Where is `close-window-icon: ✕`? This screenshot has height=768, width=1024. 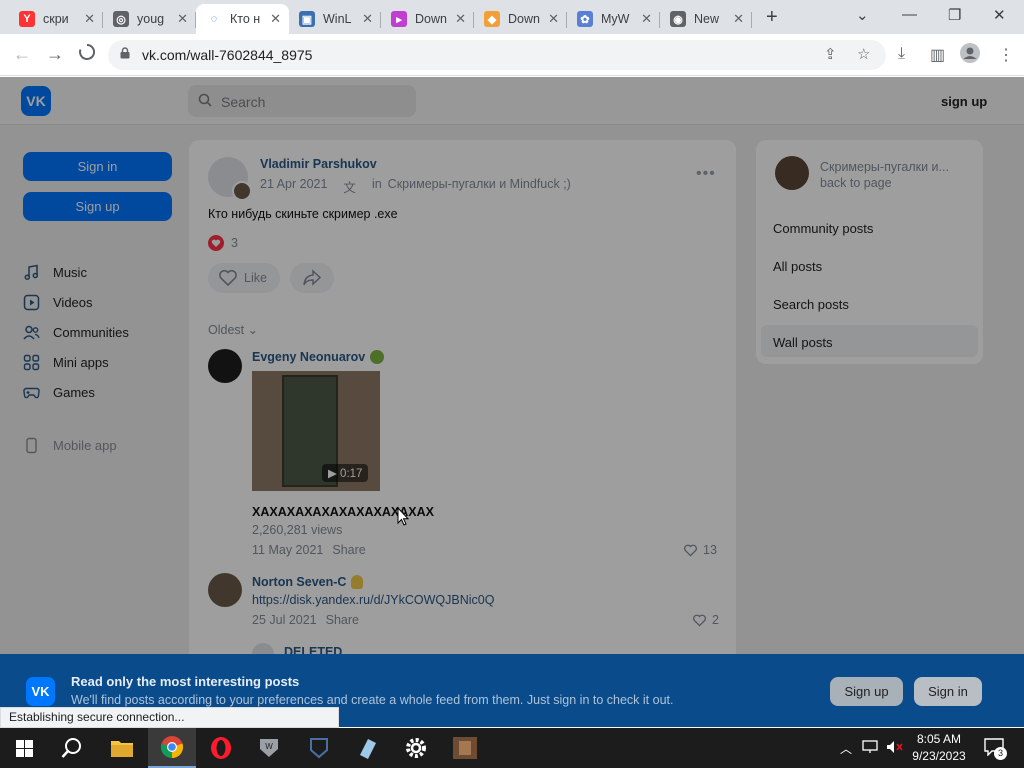
close-window-icon: ✕ is located at coordinates (999, 15).